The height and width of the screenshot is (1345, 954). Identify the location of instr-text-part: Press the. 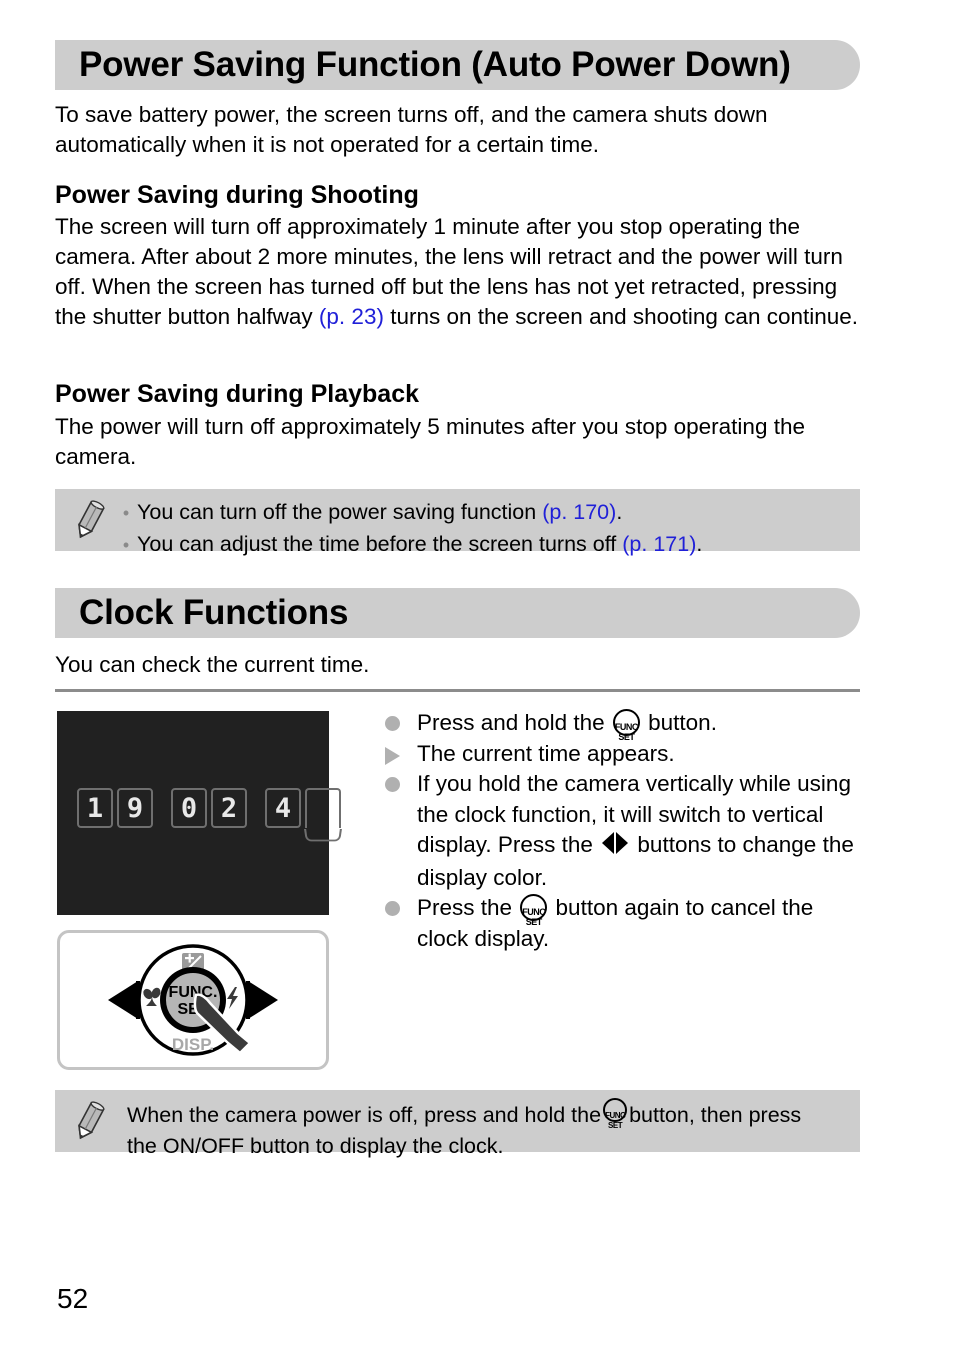
(468, 907).